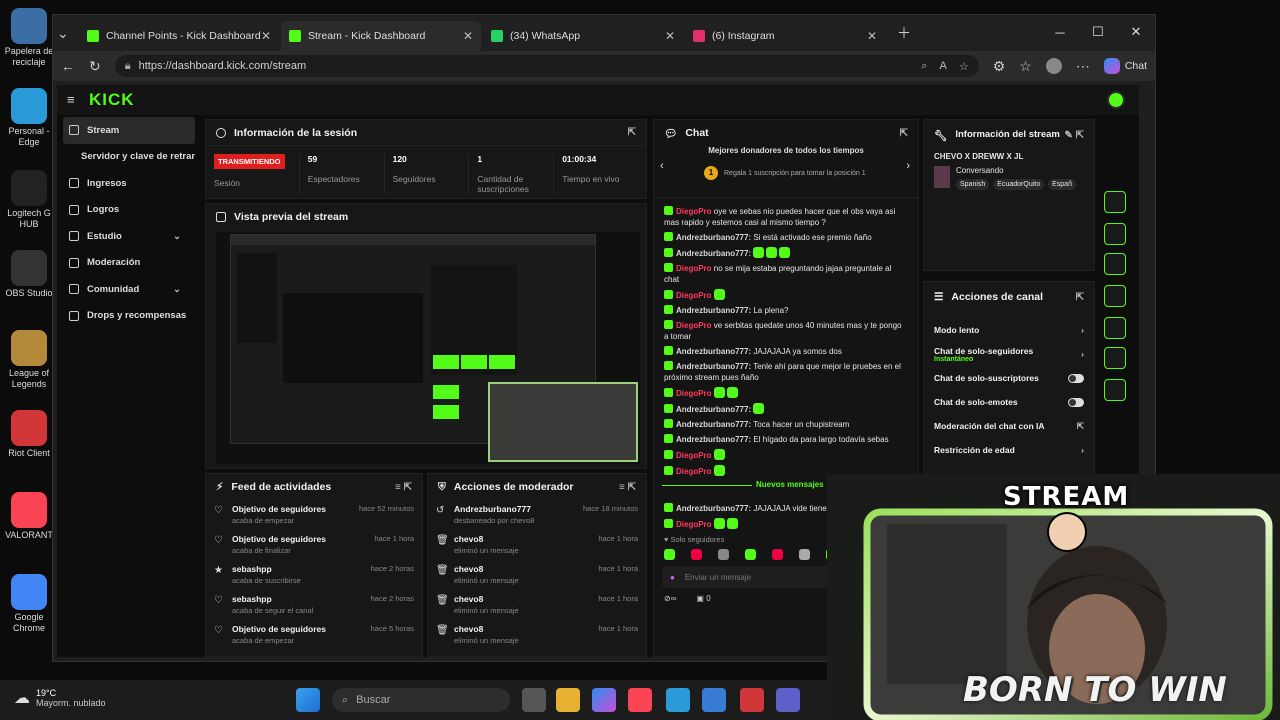 The image size is (1280, 720). I want to click on channel-action: Moderación del chat con IA ⇱, so click(1009, 426).